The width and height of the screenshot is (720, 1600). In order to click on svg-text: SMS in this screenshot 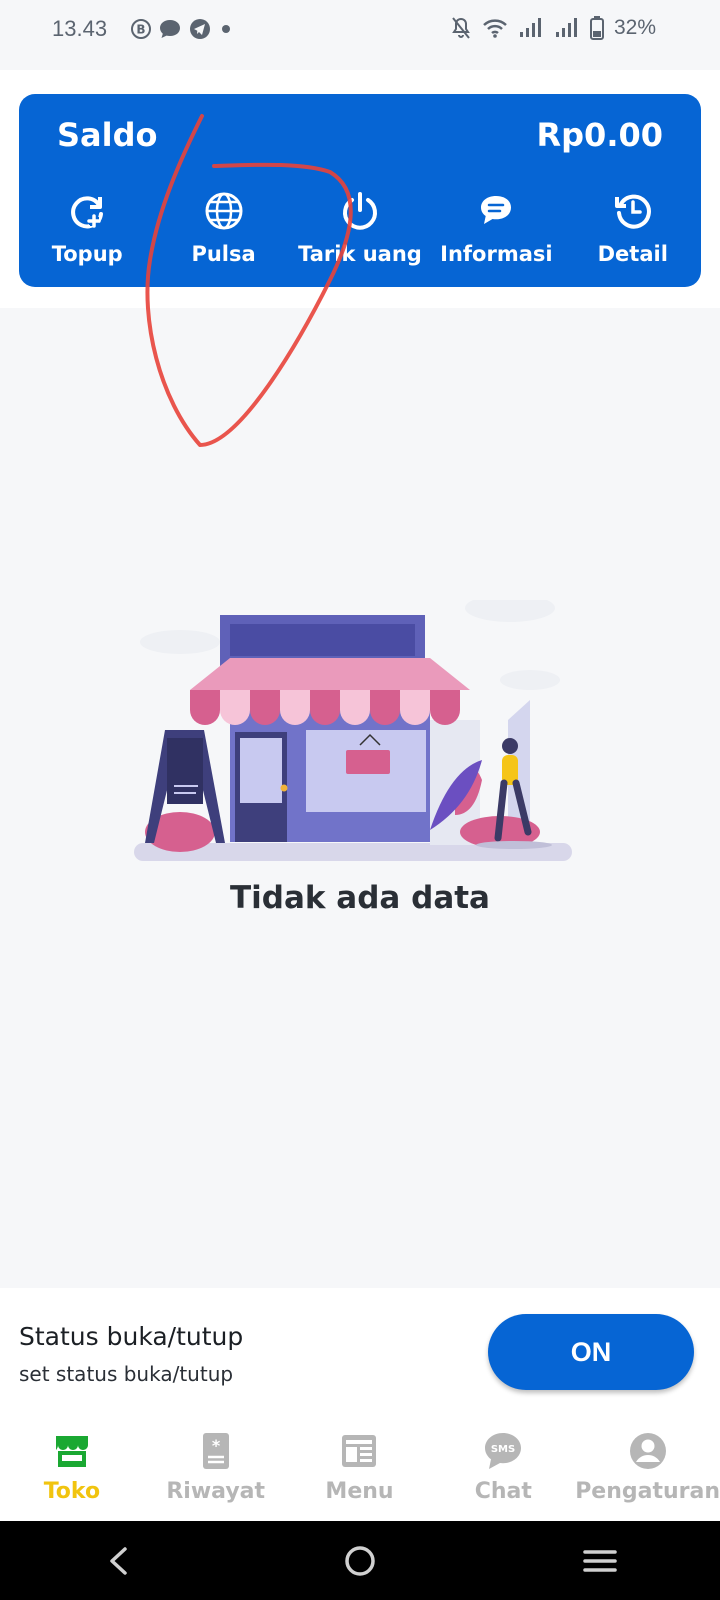, I will do `click(503, 1449)`.